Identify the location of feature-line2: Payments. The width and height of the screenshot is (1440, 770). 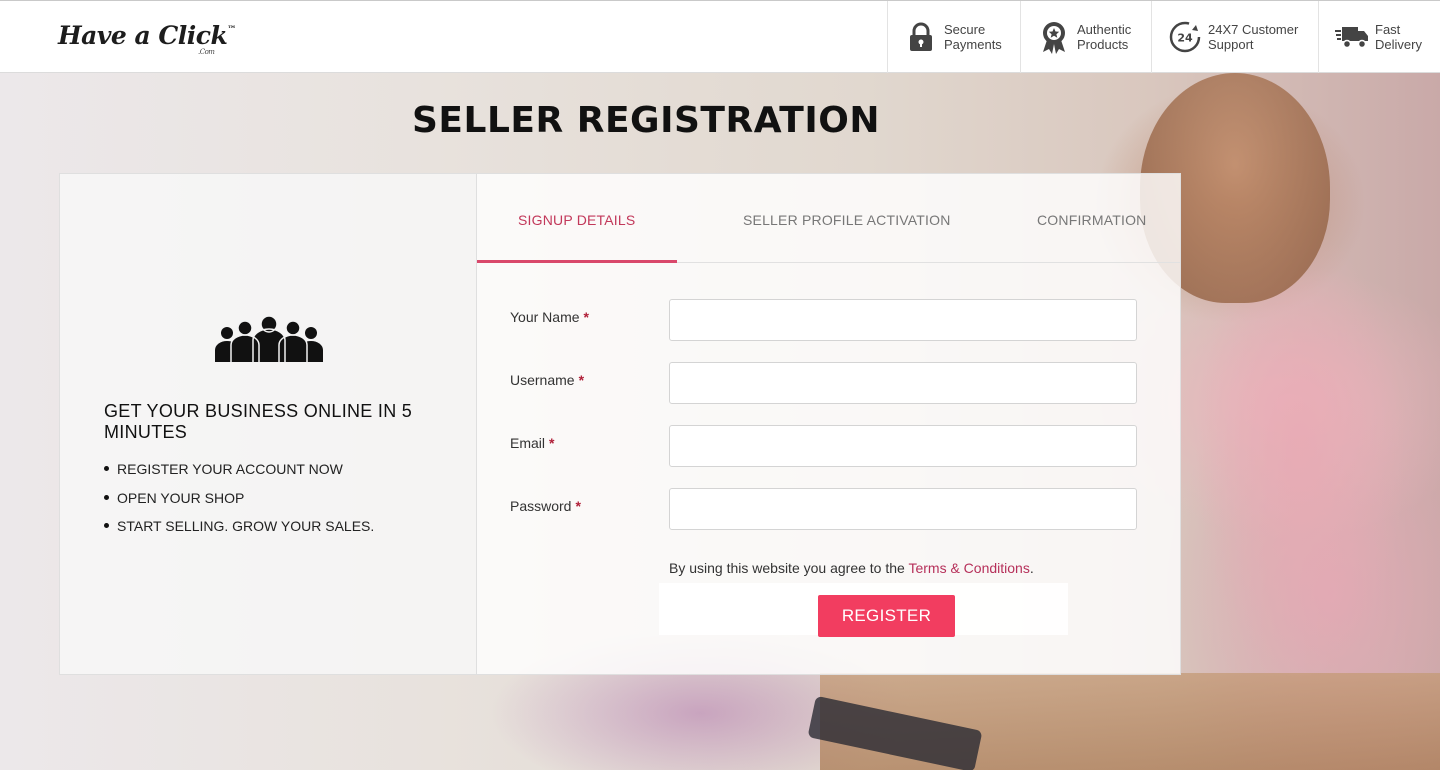
(973, 44).